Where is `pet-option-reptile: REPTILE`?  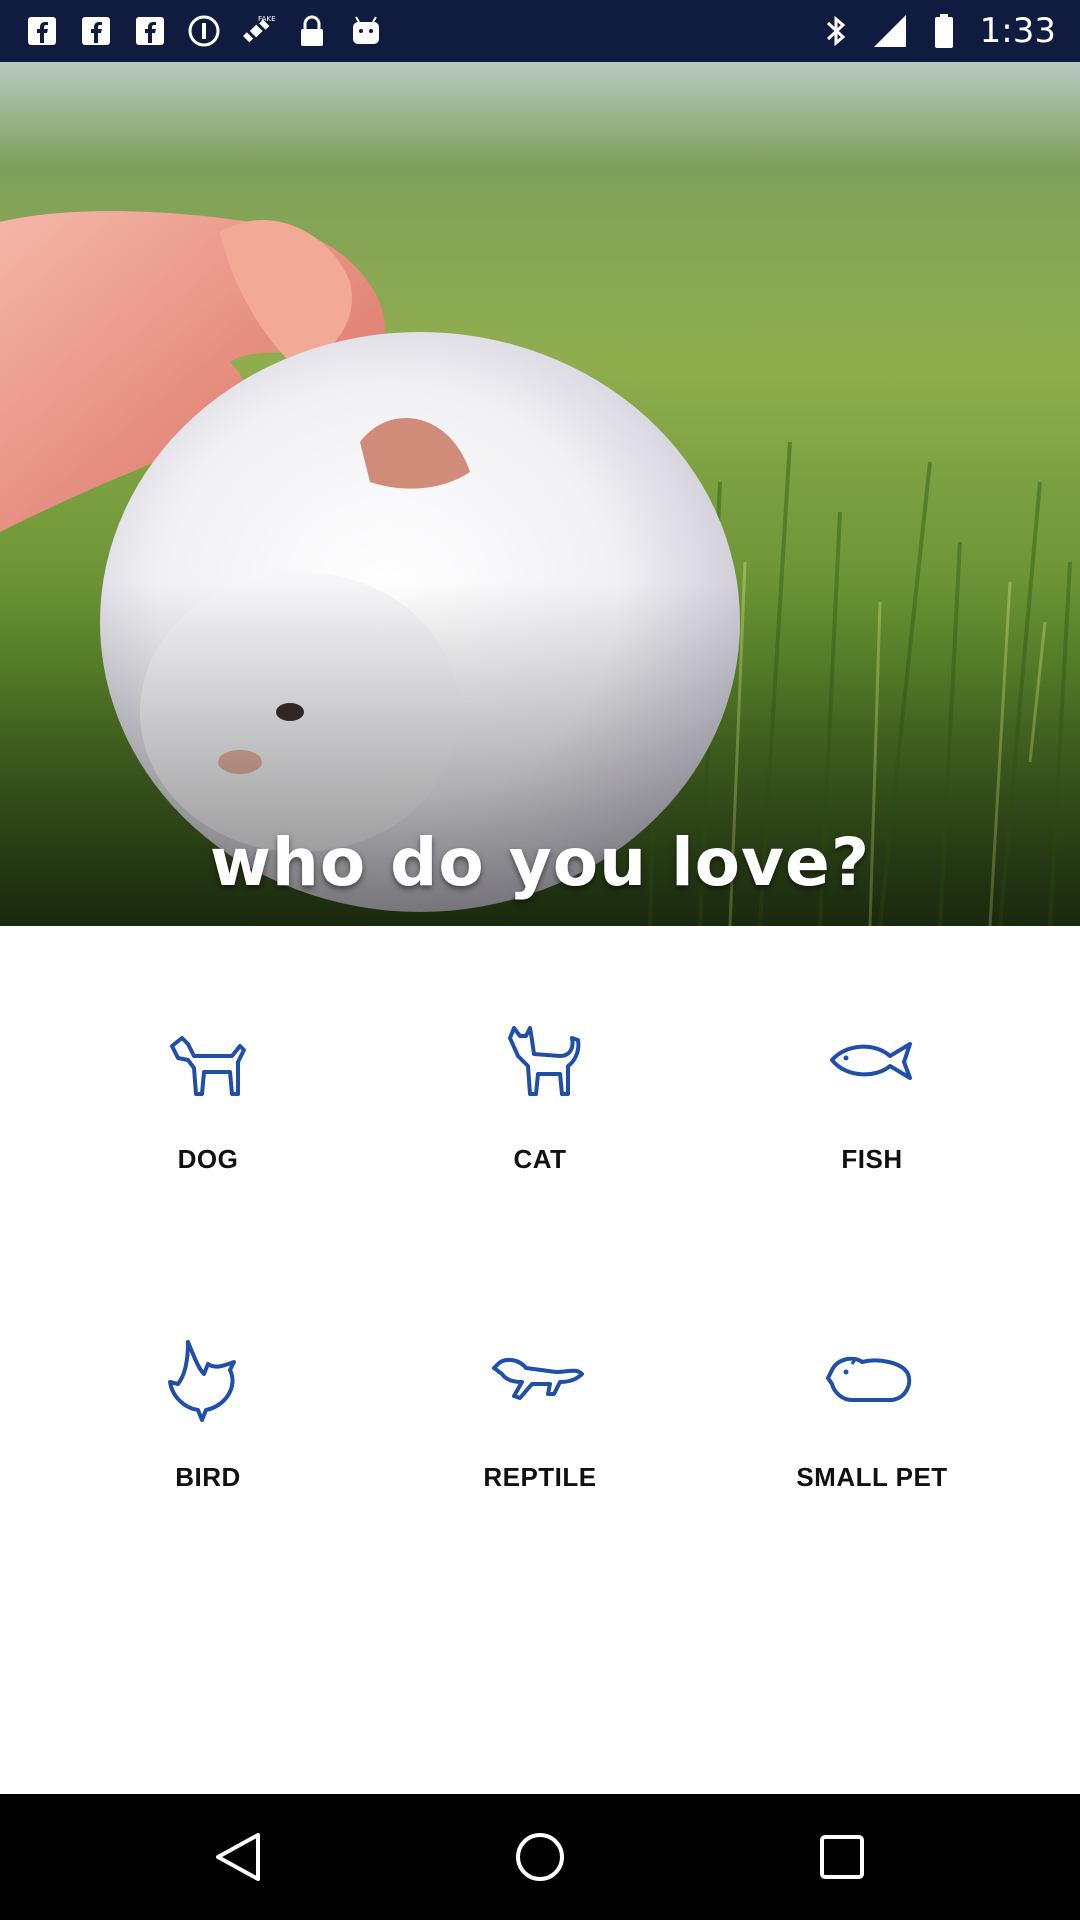 pet-option-reptile: REPTILE is located at coordinates (540, 1429).